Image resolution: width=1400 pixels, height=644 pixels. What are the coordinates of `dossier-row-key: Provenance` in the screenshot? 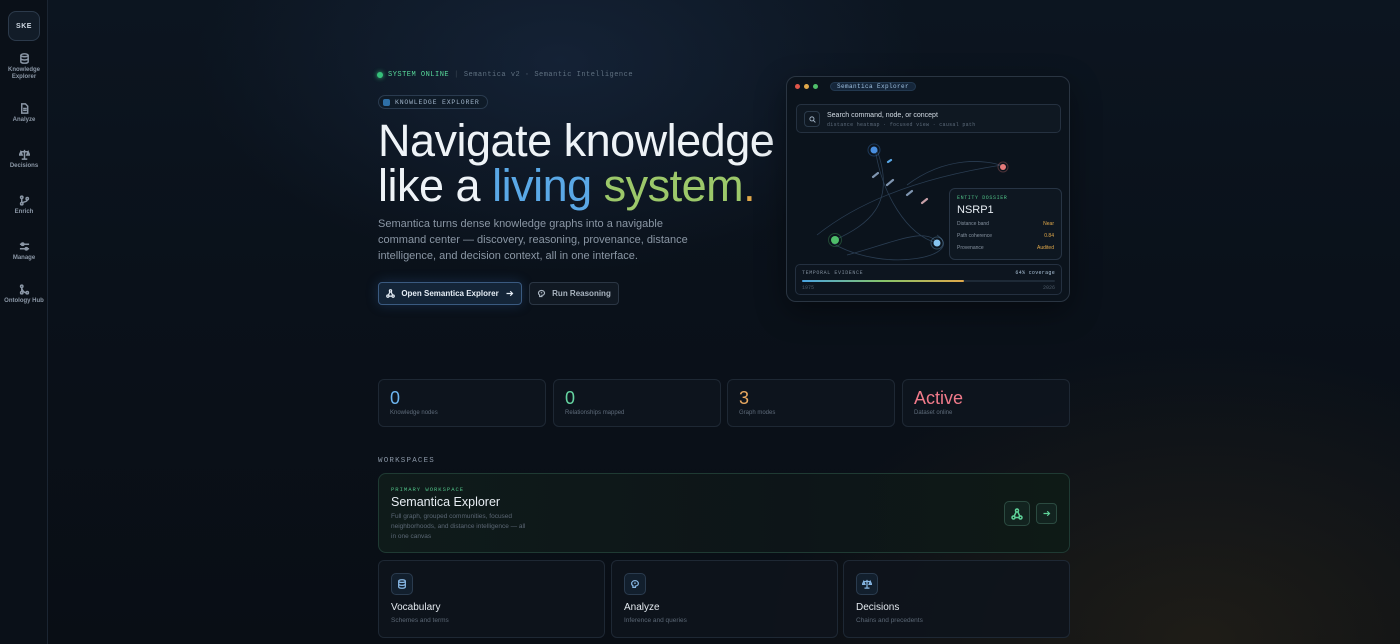 It's located at (970, 248).